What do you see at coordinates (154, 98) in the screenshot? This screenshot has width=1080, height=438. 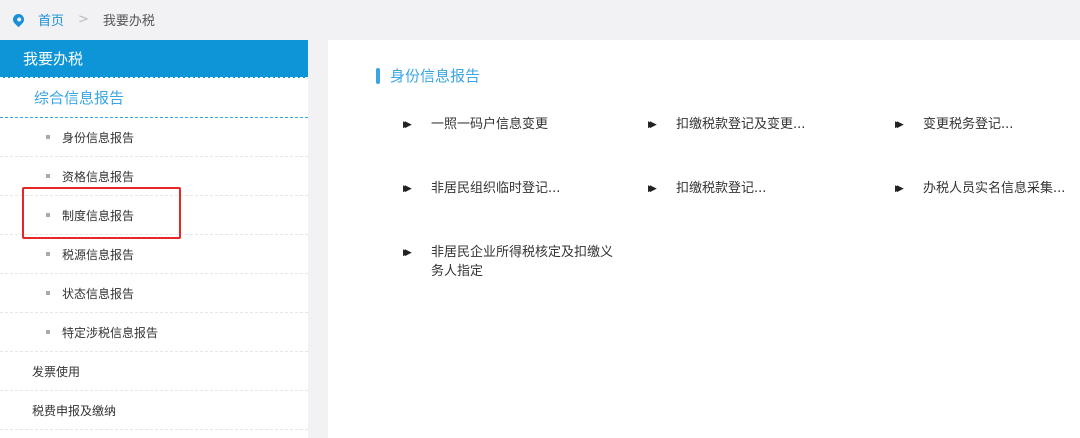 I see `sidebar-section-comprehensive-report: 综合信息报告` at bounding box center [154, 98].